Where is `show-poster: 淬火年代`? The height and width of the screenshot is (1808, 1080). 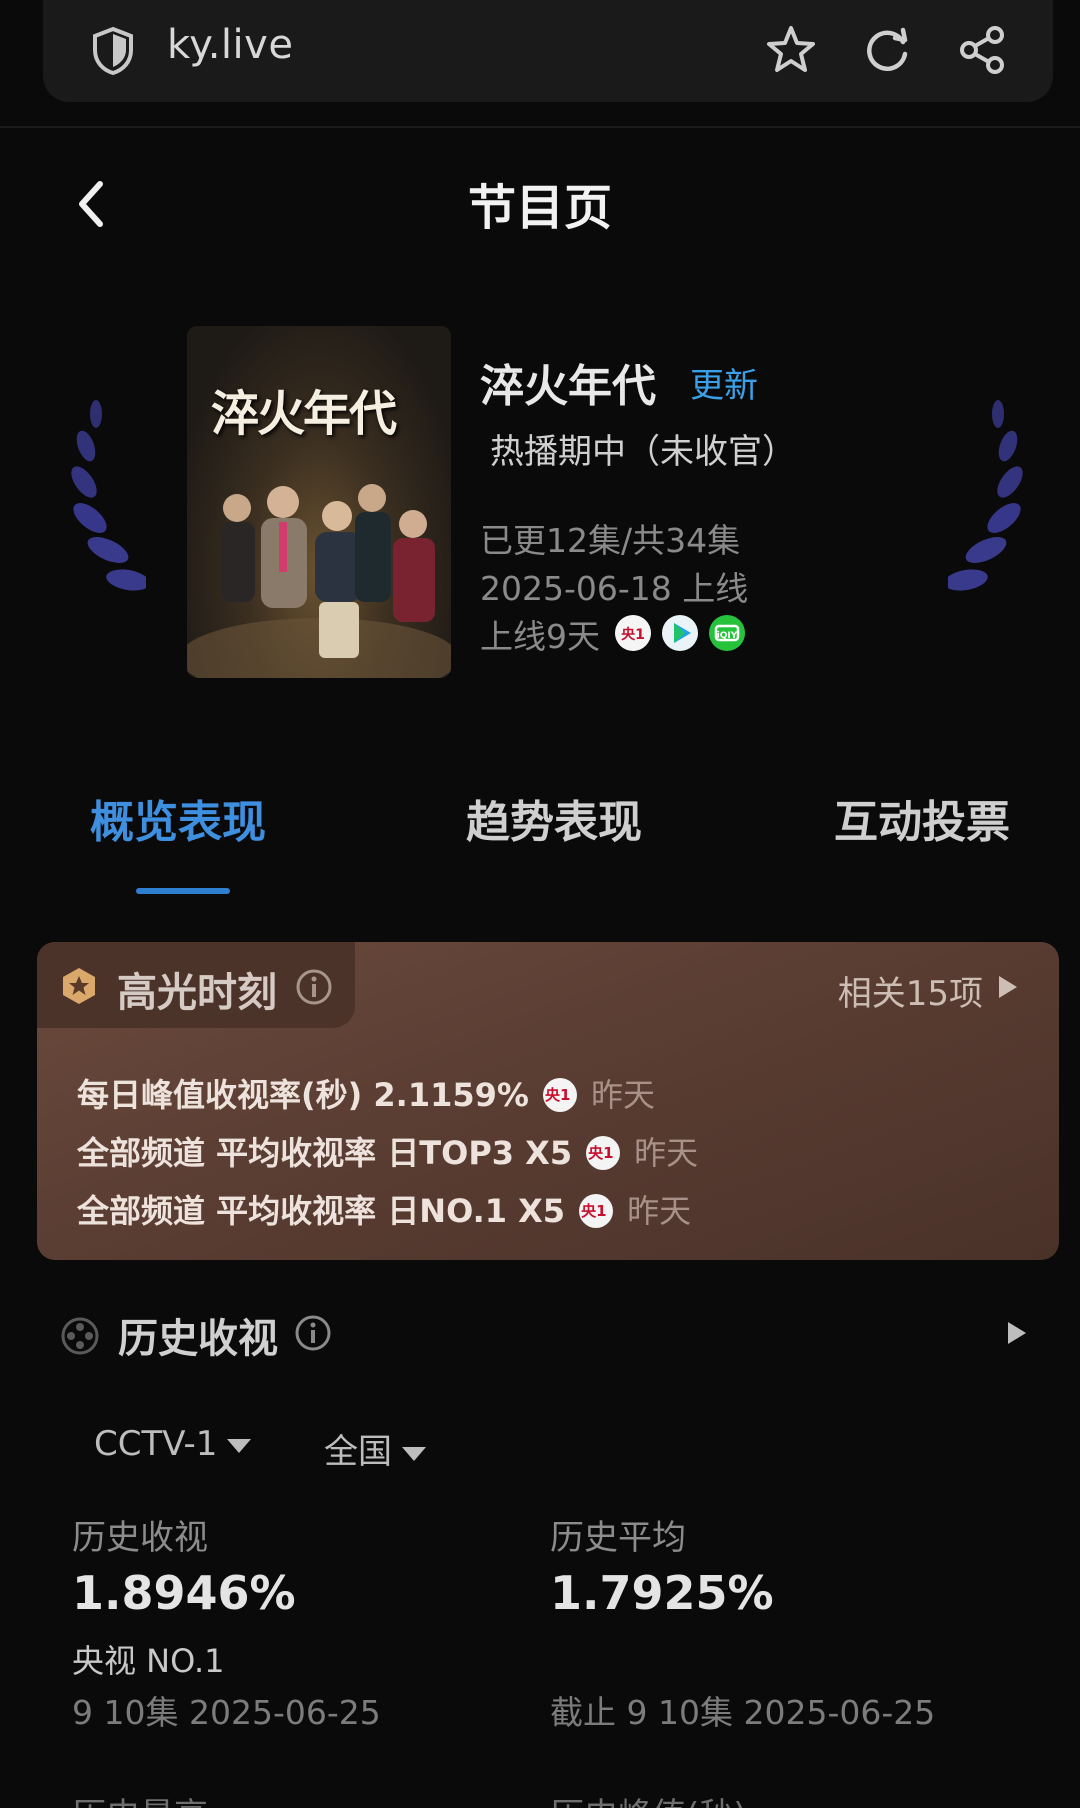 show-poster: 淬火年代 is located at coordinates (319, 502).